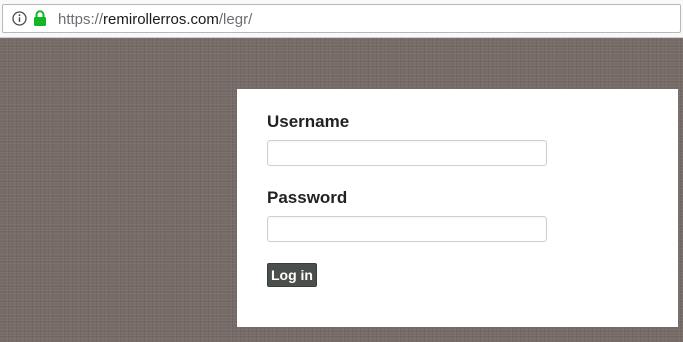  I want to click on url-host: remirollerros.com, so click(161, 19).